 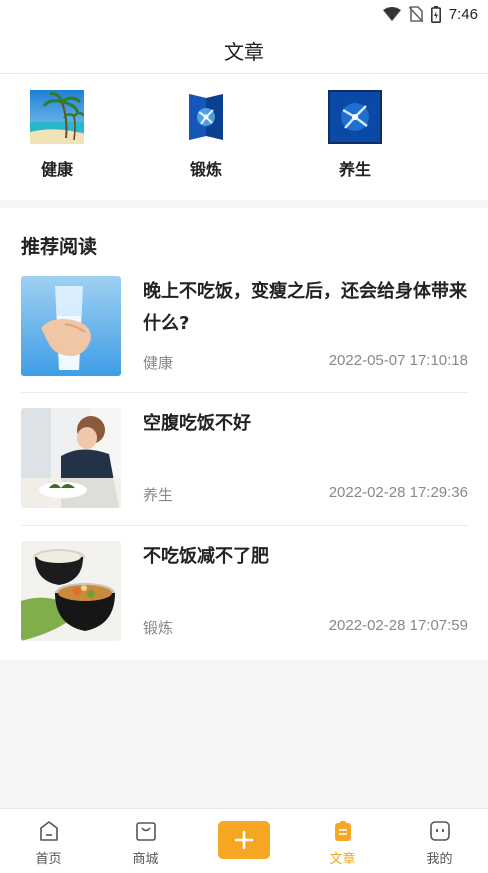 I want to click on article-icon, so click(x=342, y=831).